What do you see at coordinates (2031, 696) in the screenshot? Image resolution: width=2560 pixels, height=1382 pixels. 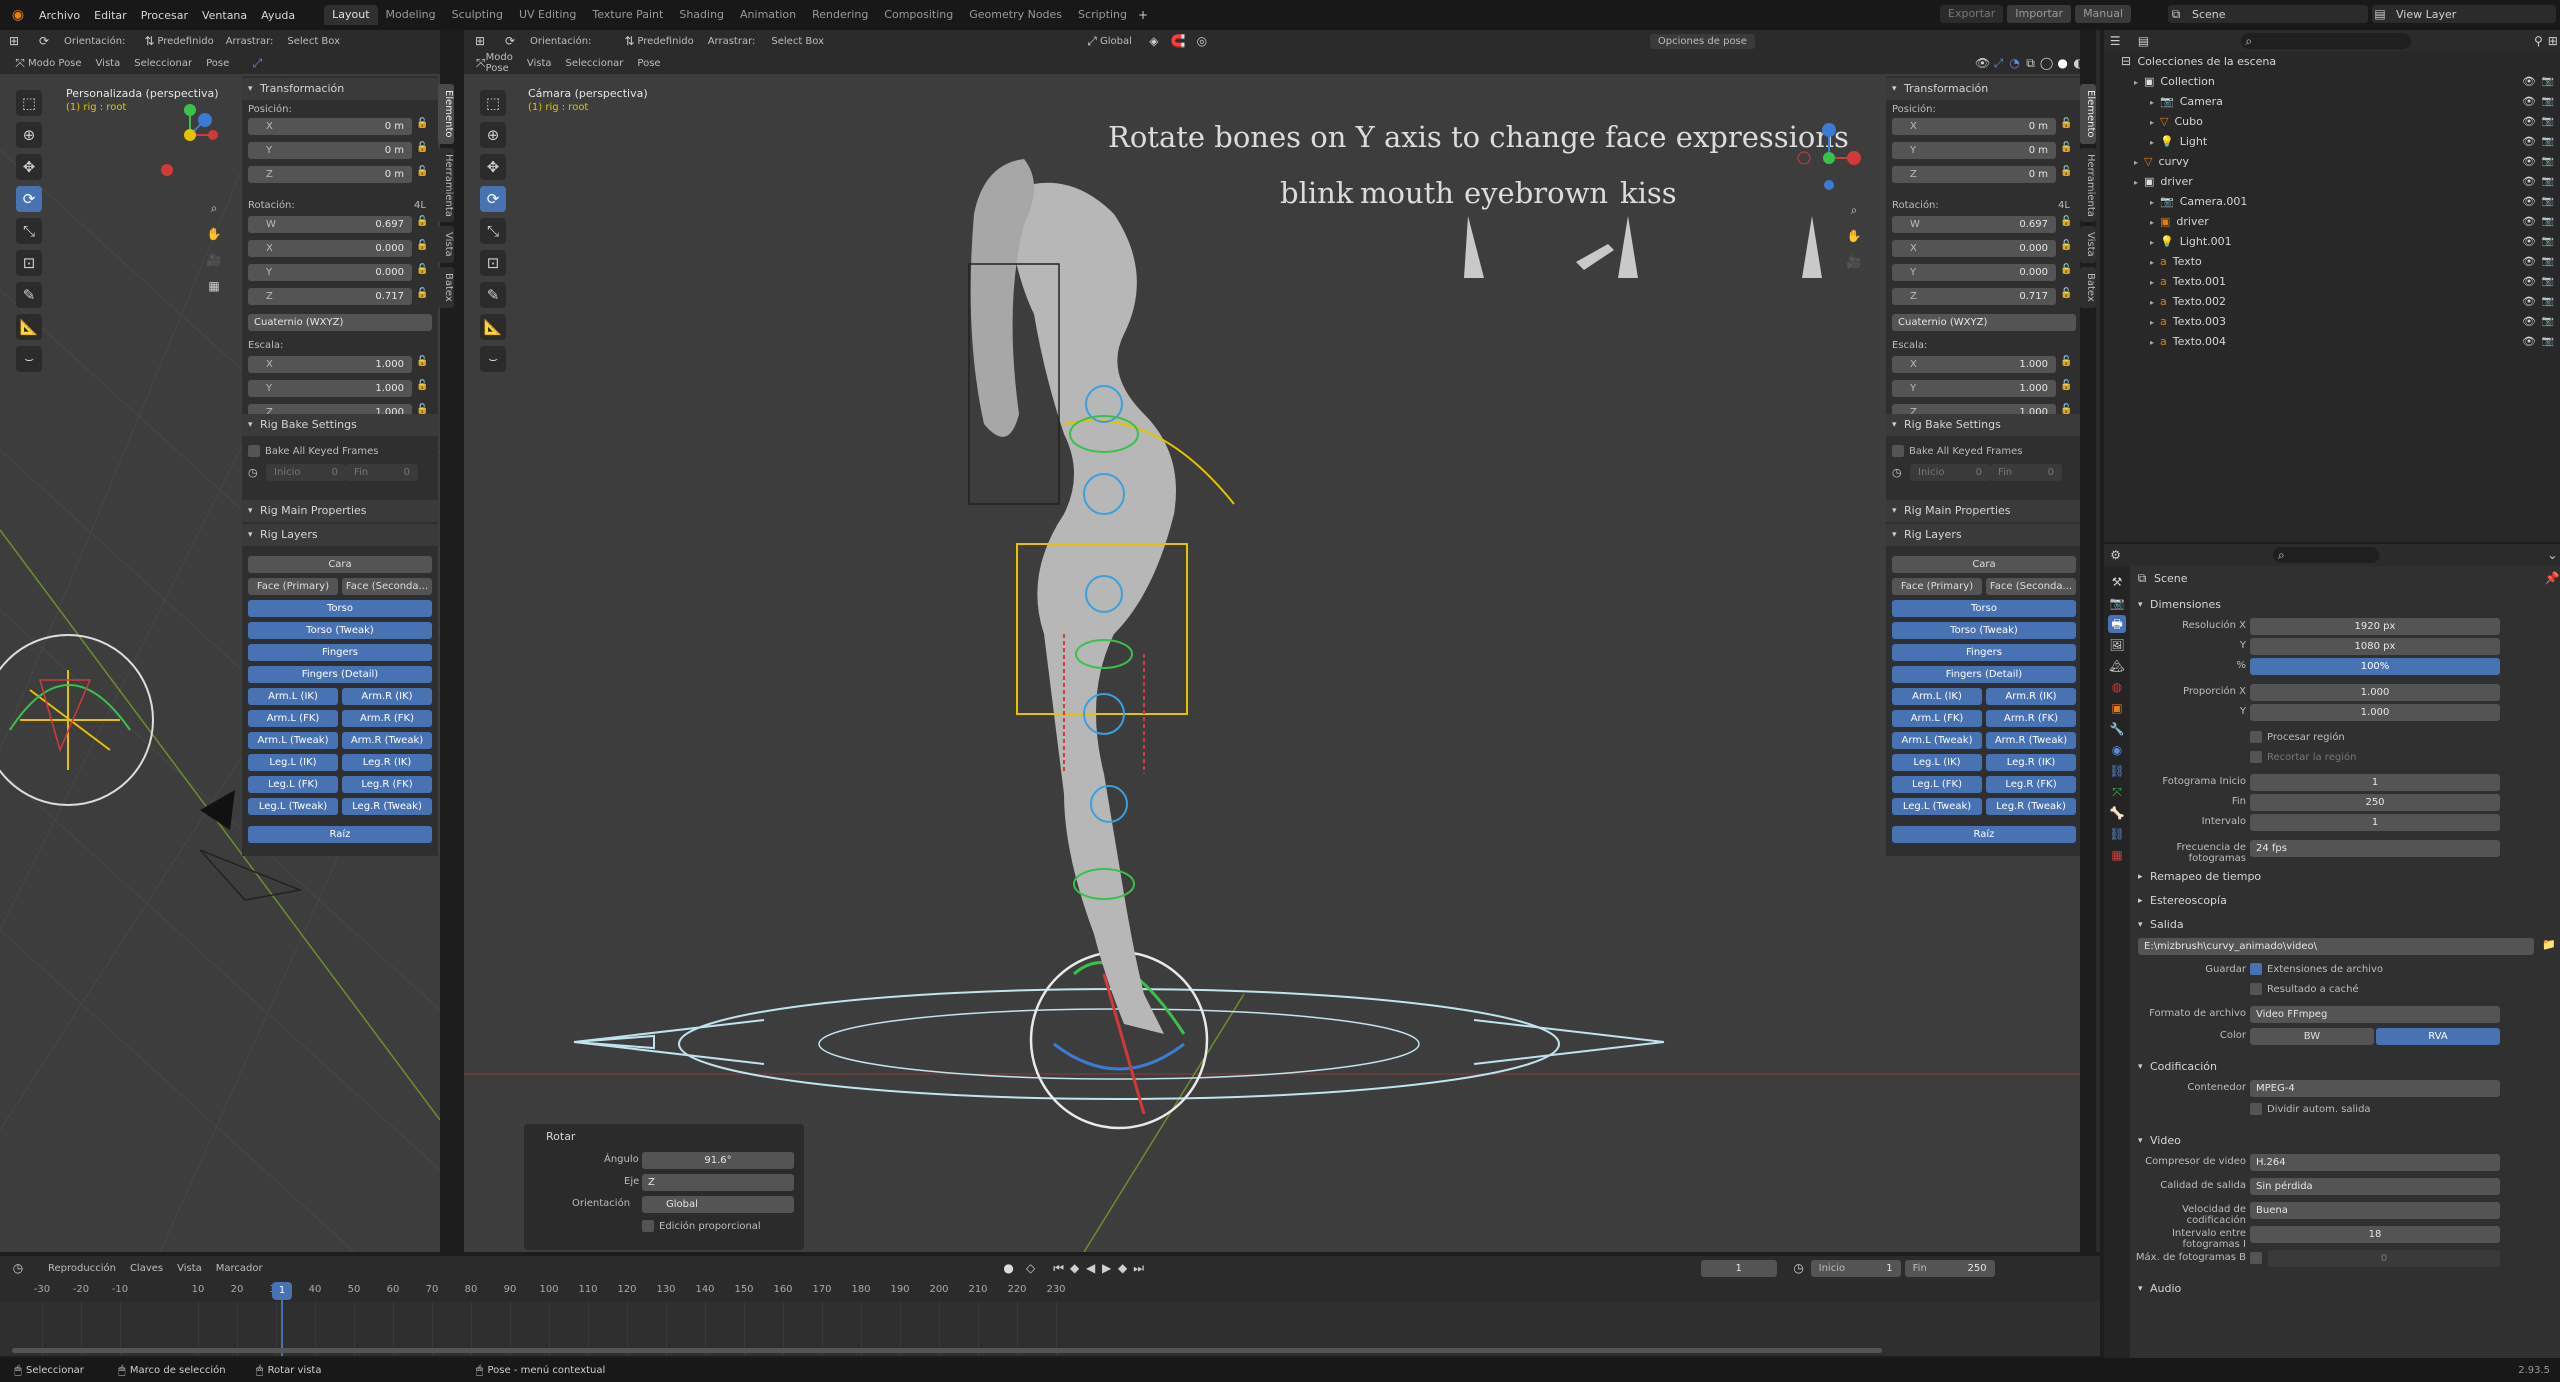 I see `layer-right-button: Arm.R (IK)` at bounding box center [2031, 696].